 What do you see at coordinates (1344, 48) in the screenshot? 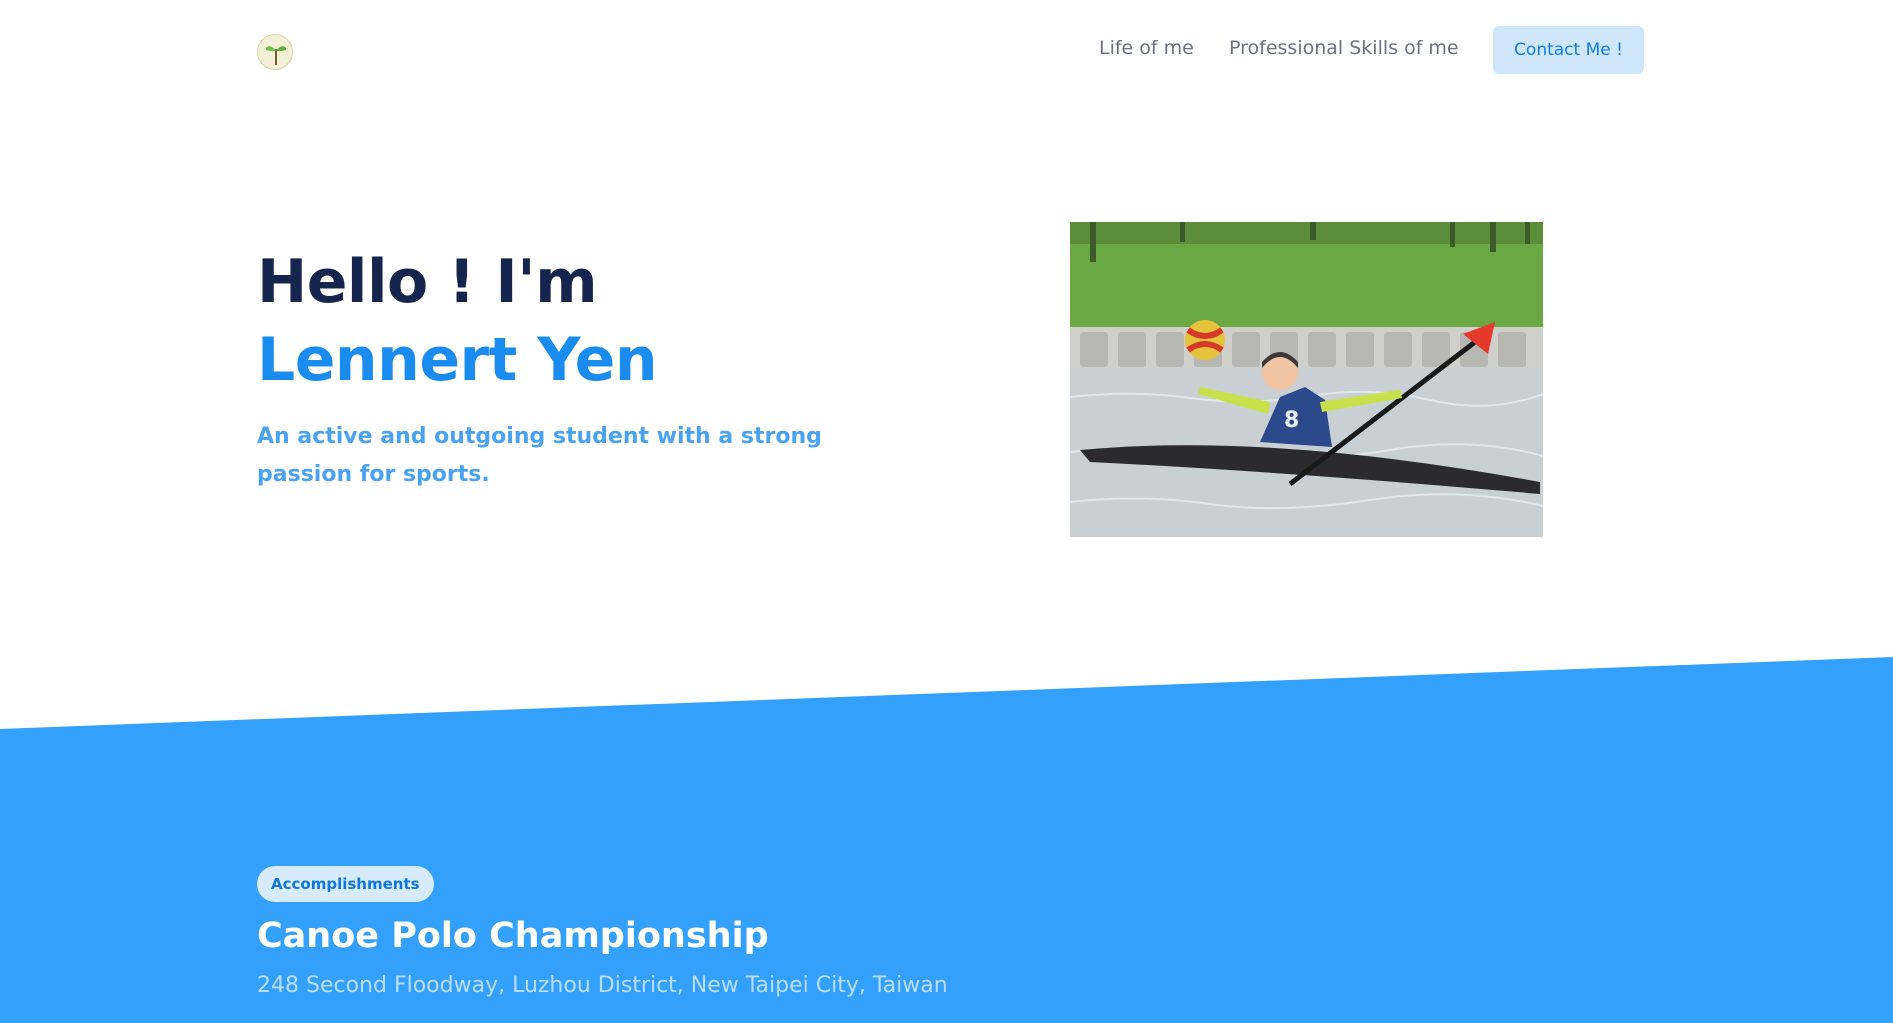
I see `nav-professional-skills: Professional Skills of me` at bounding box center [1344, 48].